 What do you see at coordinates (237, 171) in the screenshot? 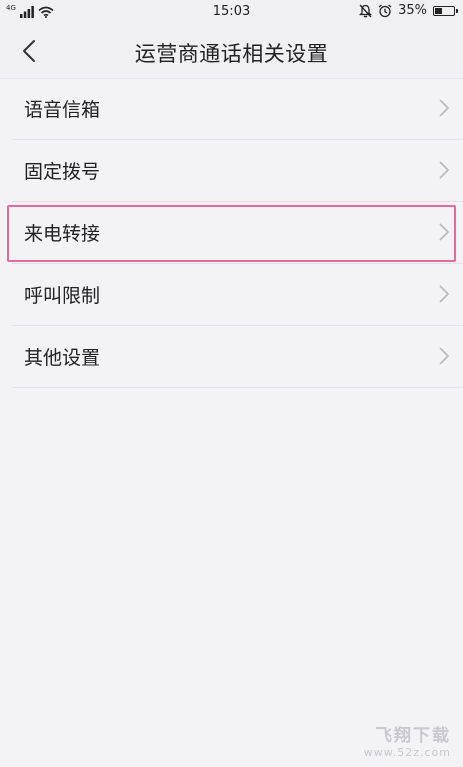
I see `list-item-fixed-dialing: 固定拨号` at bounding box center [237, 171].